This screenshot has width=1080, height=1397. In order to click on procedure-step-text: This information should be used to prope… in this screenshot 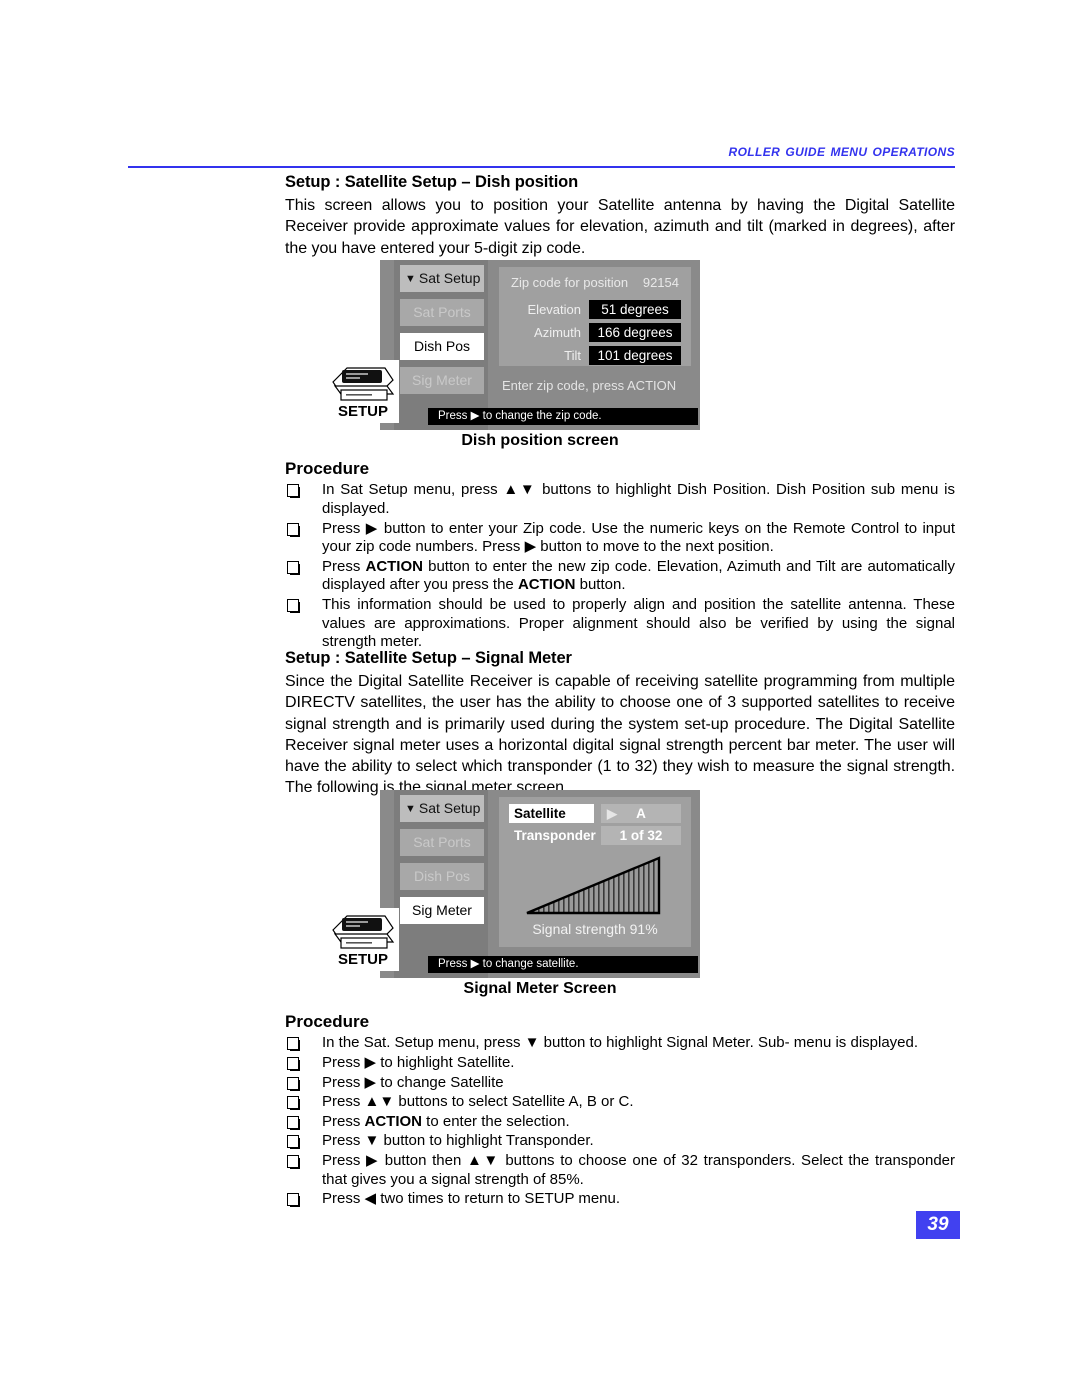, I will do `click(638, 623)`.